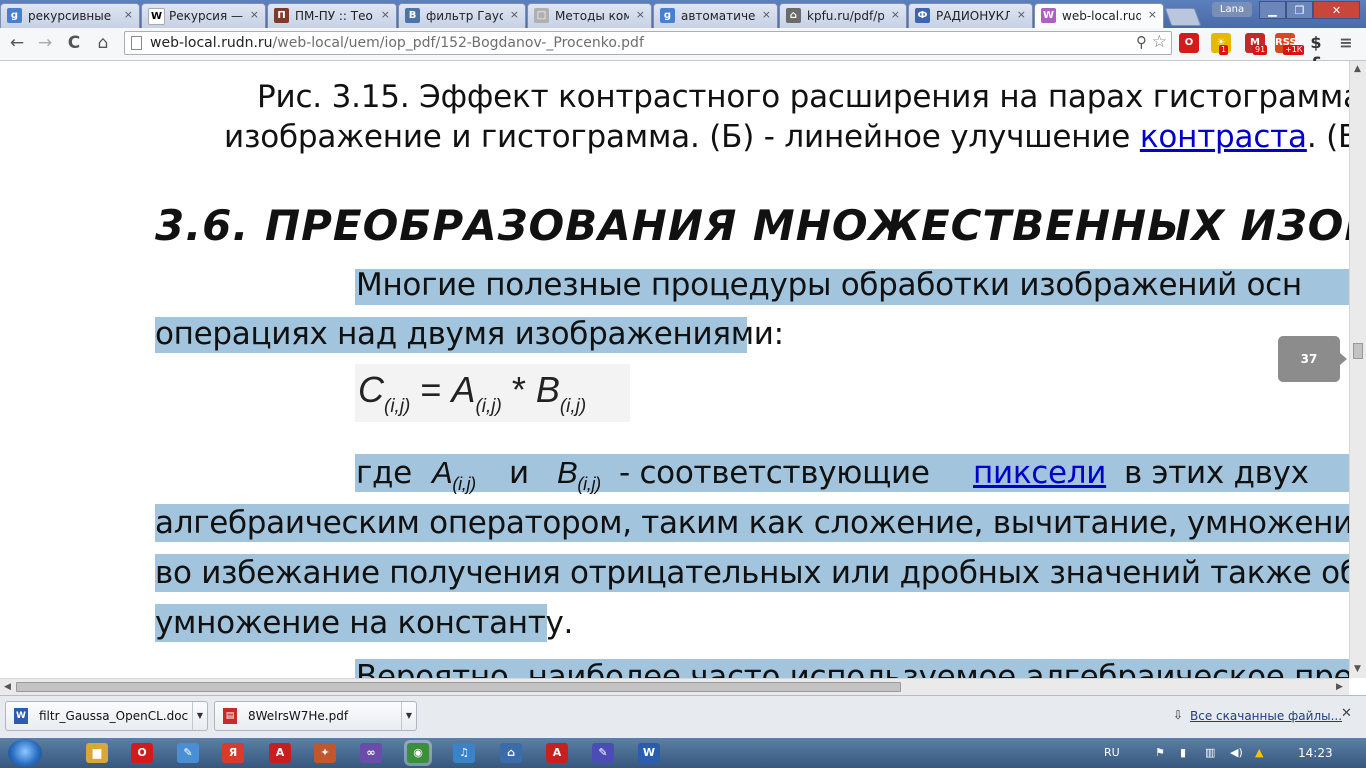 This screenshot has width=1366, height=768. What do you see at coordinates (418, 753) in the screenshot?
I see `chrome-taskbar-icon: ◉` at bounding box center [418, 753].